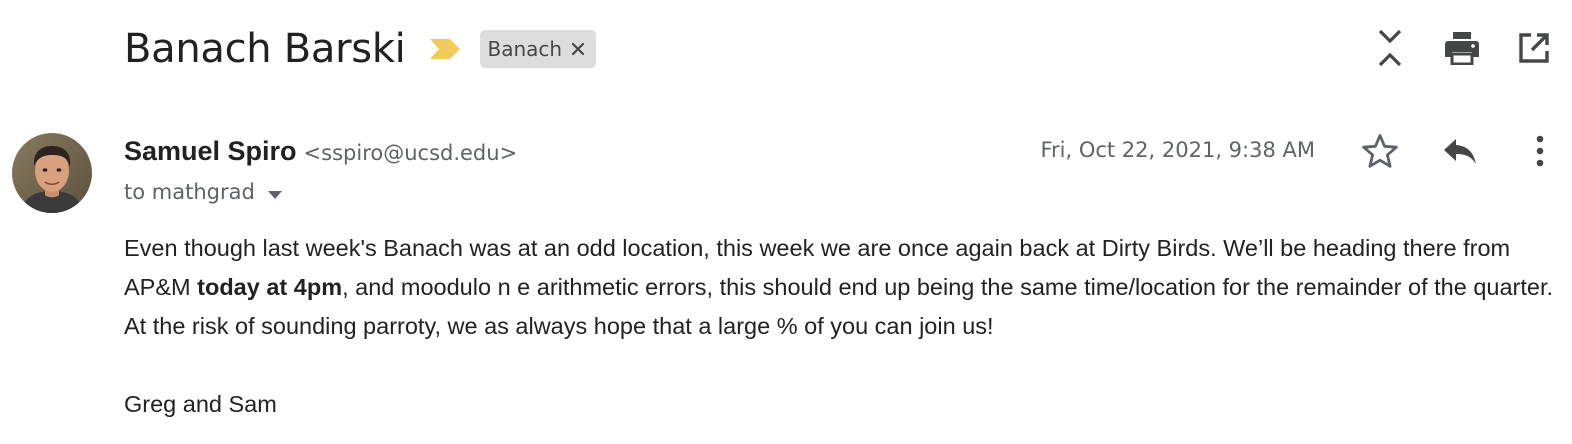 Image resolution: width=1572 pixels, height=444 pixels. I want to click on star-icon, so click(1380, 153).